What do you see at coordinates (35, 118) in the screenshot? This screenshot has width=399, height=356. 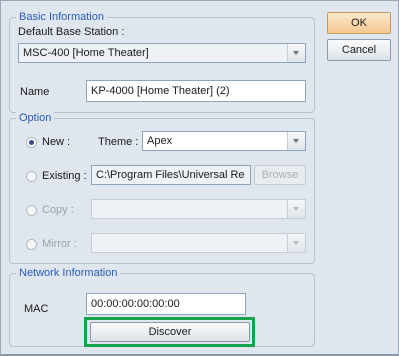 I see `option-legend: Option` at bounding box center [35, 118].